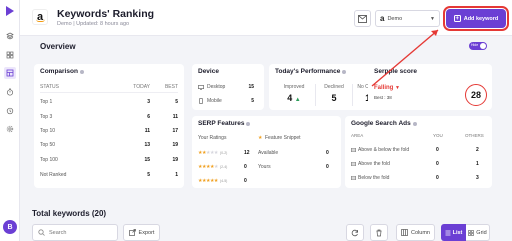 The height and width of the screenshot is (241, 512). Describe the element at coordinates (471, 232) in the screenshot. I see `grid-icon` at that location.